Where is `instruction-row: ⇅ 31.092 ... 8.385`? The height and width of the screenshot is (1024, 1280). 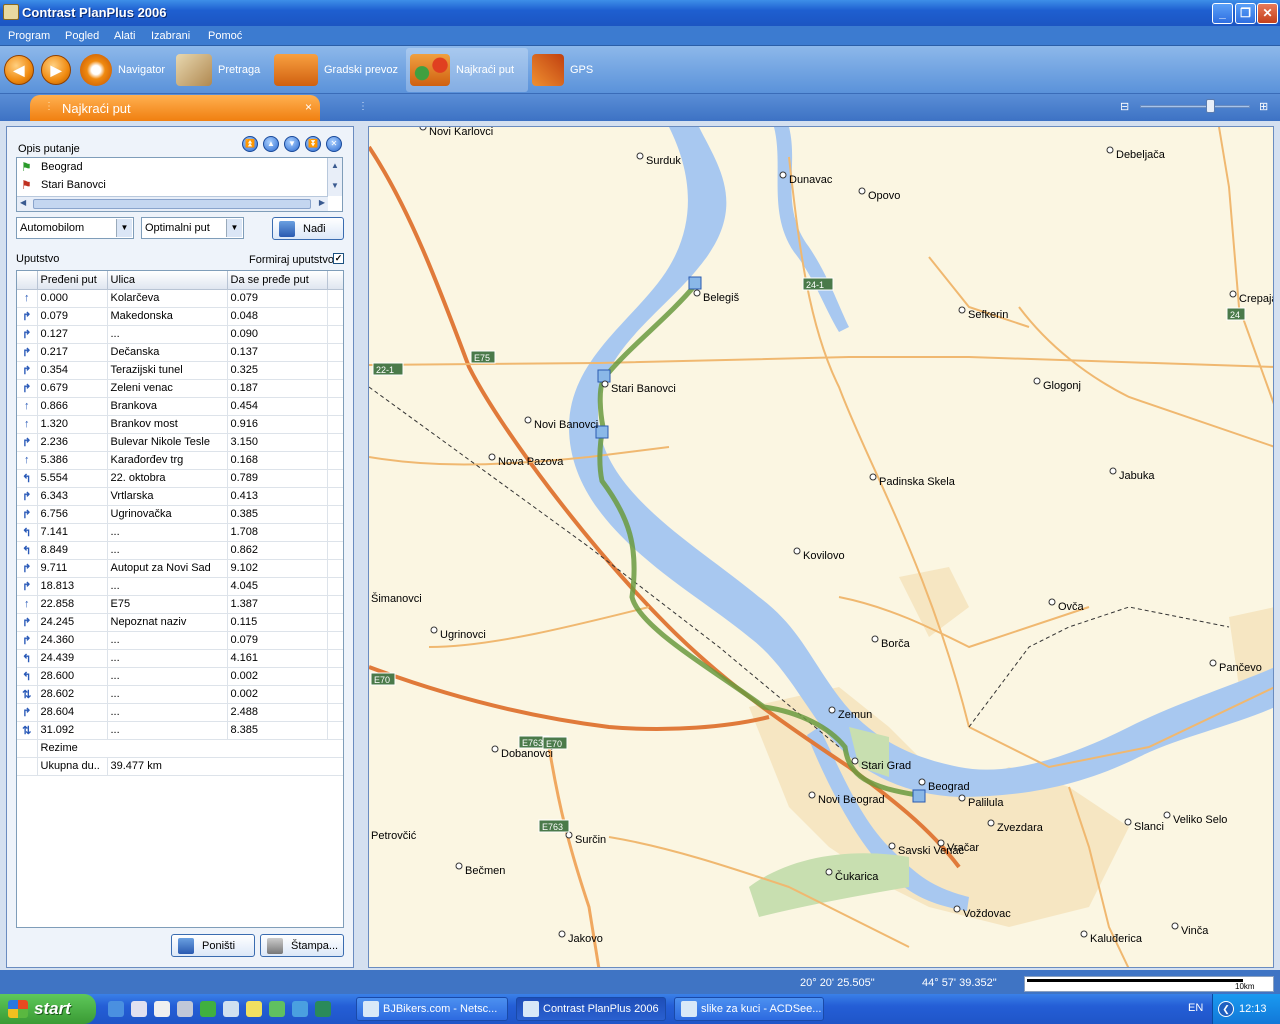 instruction-row: ⇅ 31.092 ... 8.385 is located at coordinates (180, 730).